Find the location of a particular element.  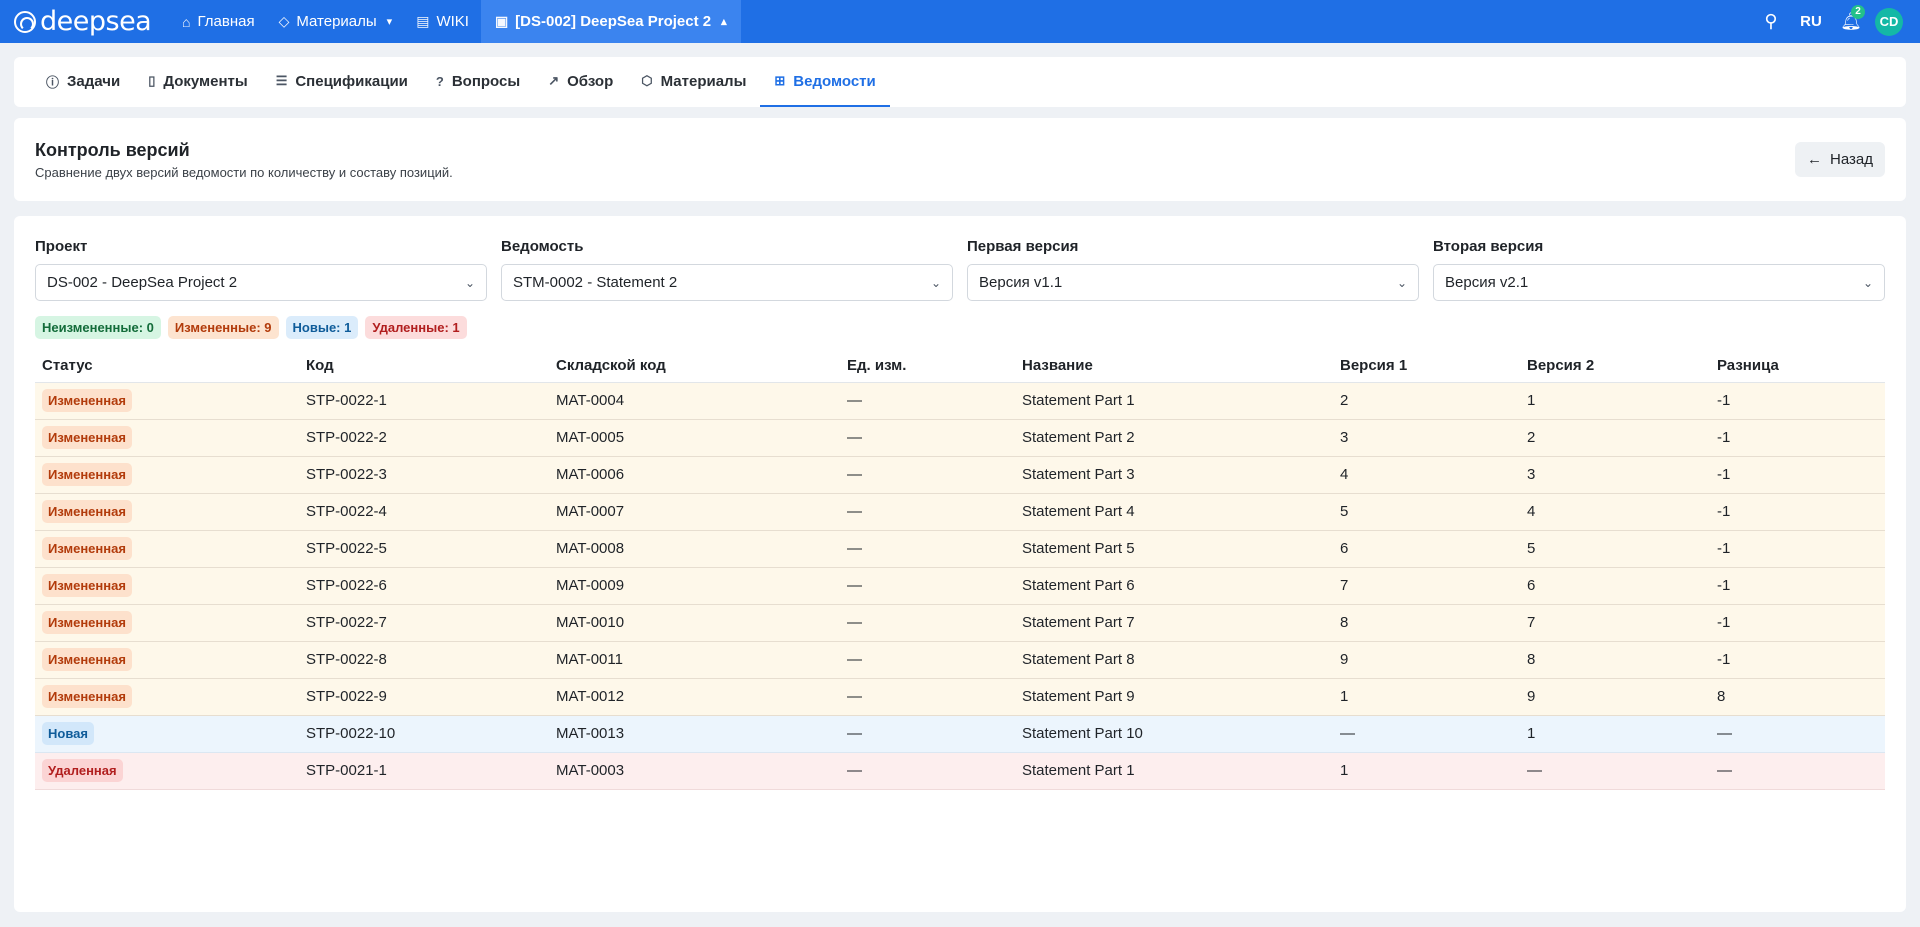

nav-item-label: [DS-002] DeepSea Project 2 is located at coordinates (613, 21).